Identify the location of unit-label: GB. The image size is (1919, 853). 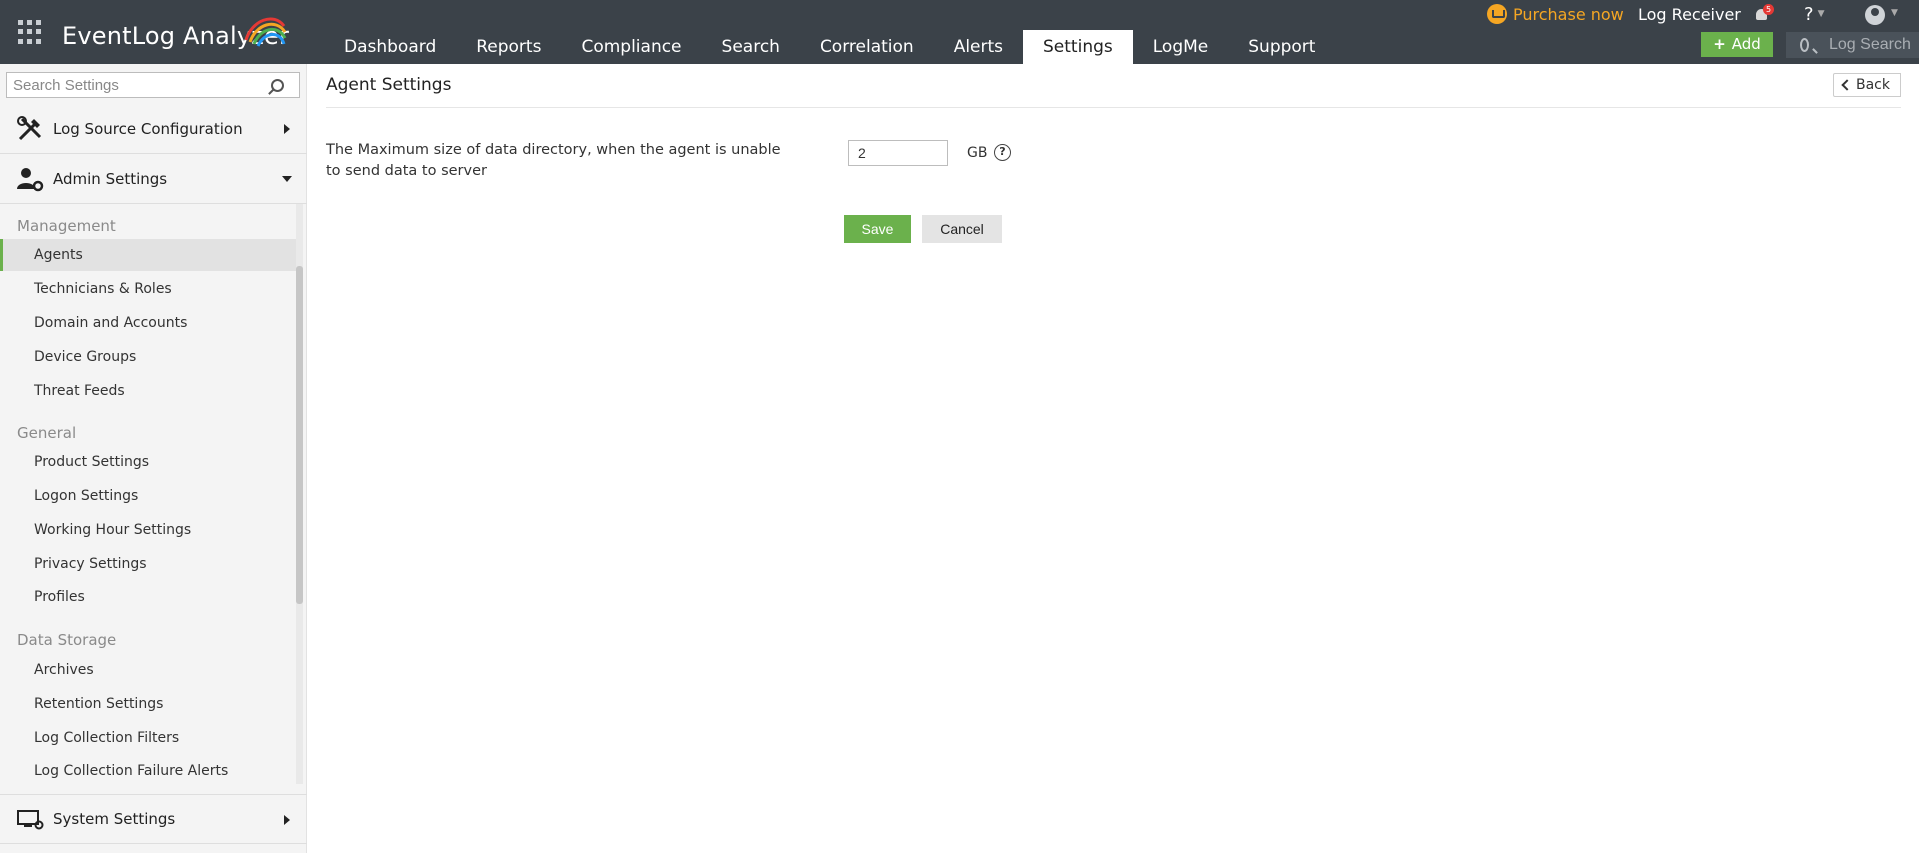
(977, 153).